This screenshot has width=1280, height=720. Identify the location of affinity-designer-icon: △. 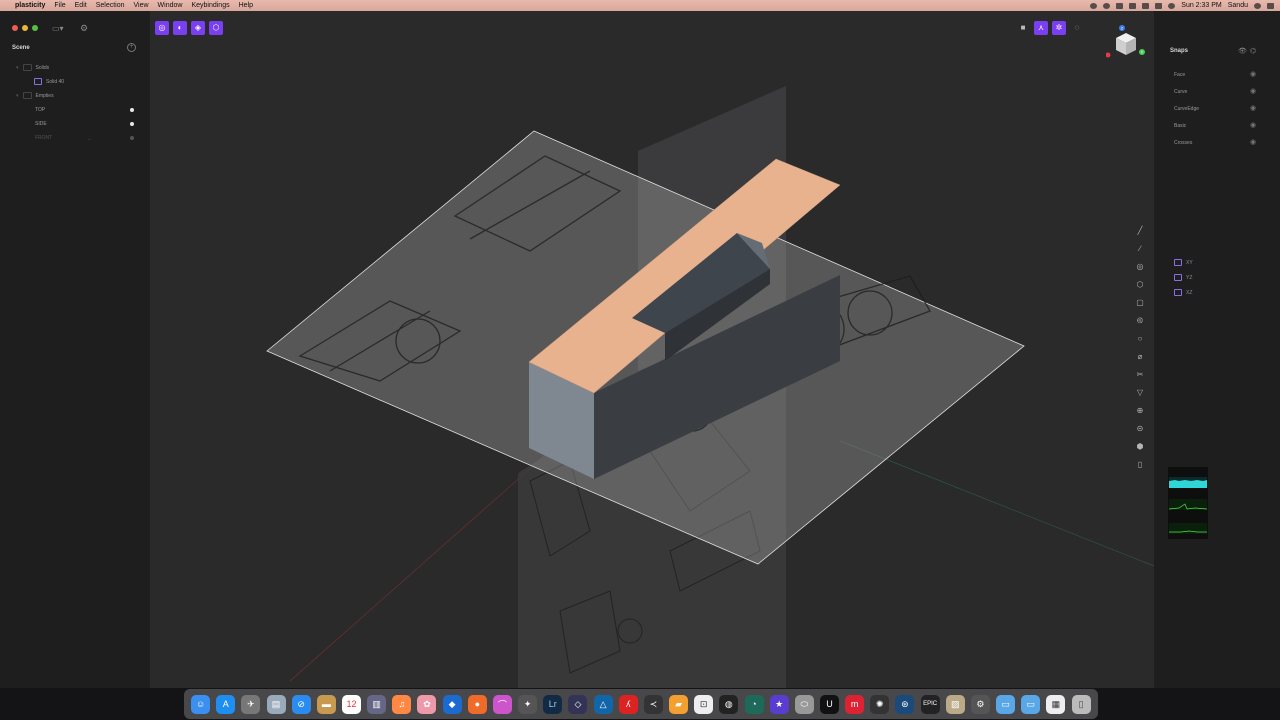
(603, 704).